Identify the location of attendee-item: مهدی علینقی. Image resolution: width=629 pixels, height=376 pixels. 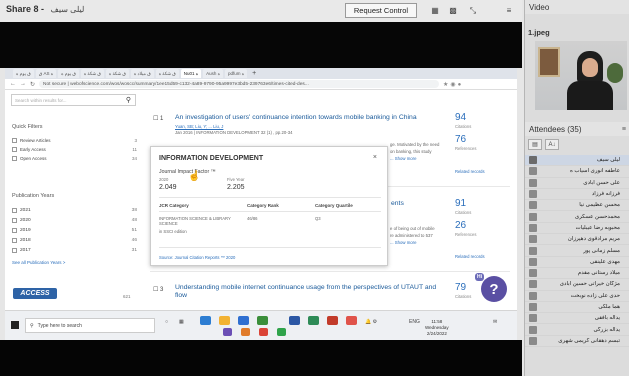
(577, 262).